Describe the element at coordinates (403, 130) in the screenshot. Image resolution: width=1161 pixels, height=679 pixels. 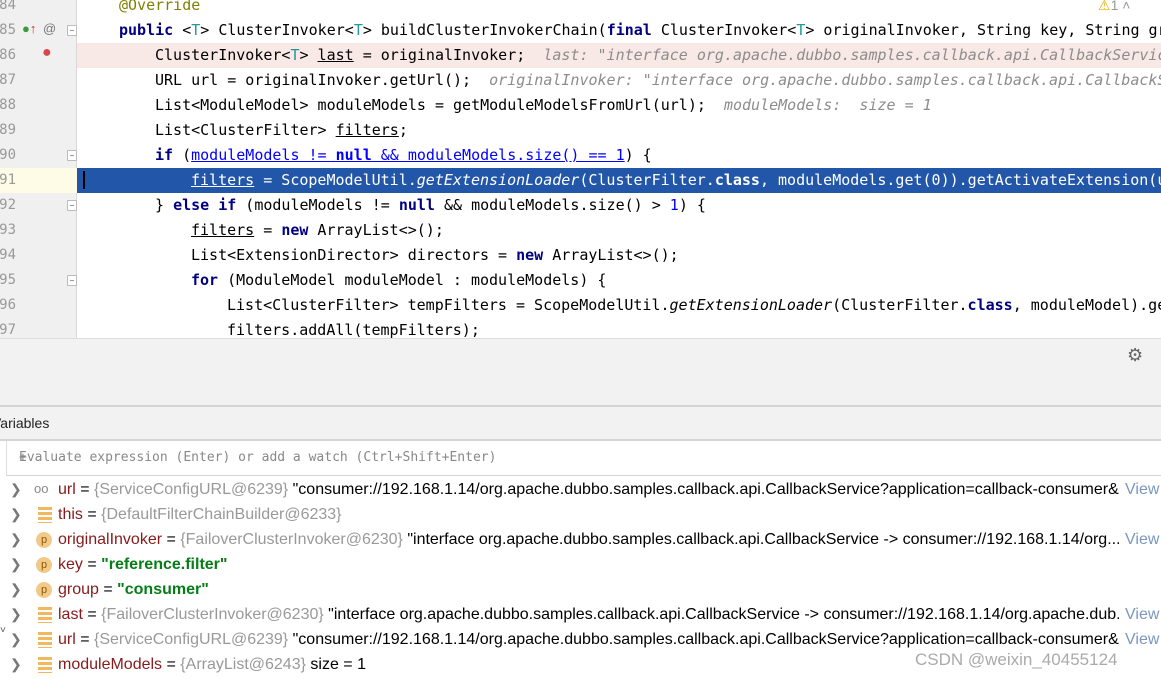
I see `code-token: ;` at that location.